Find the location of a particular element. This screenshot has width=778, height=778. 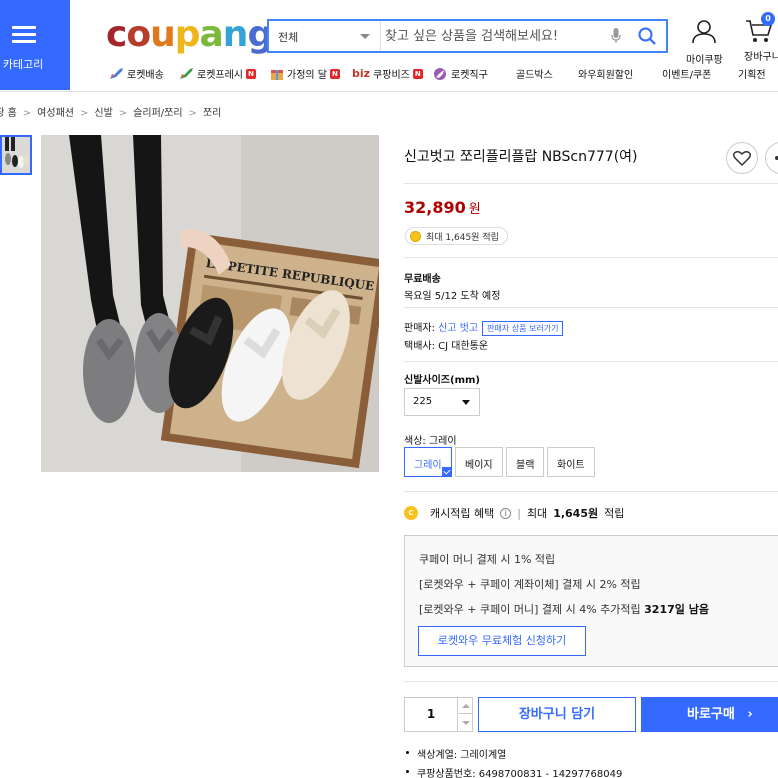

nav-label: 이벤트/쿠폰 is located at coordinates (687, 75).